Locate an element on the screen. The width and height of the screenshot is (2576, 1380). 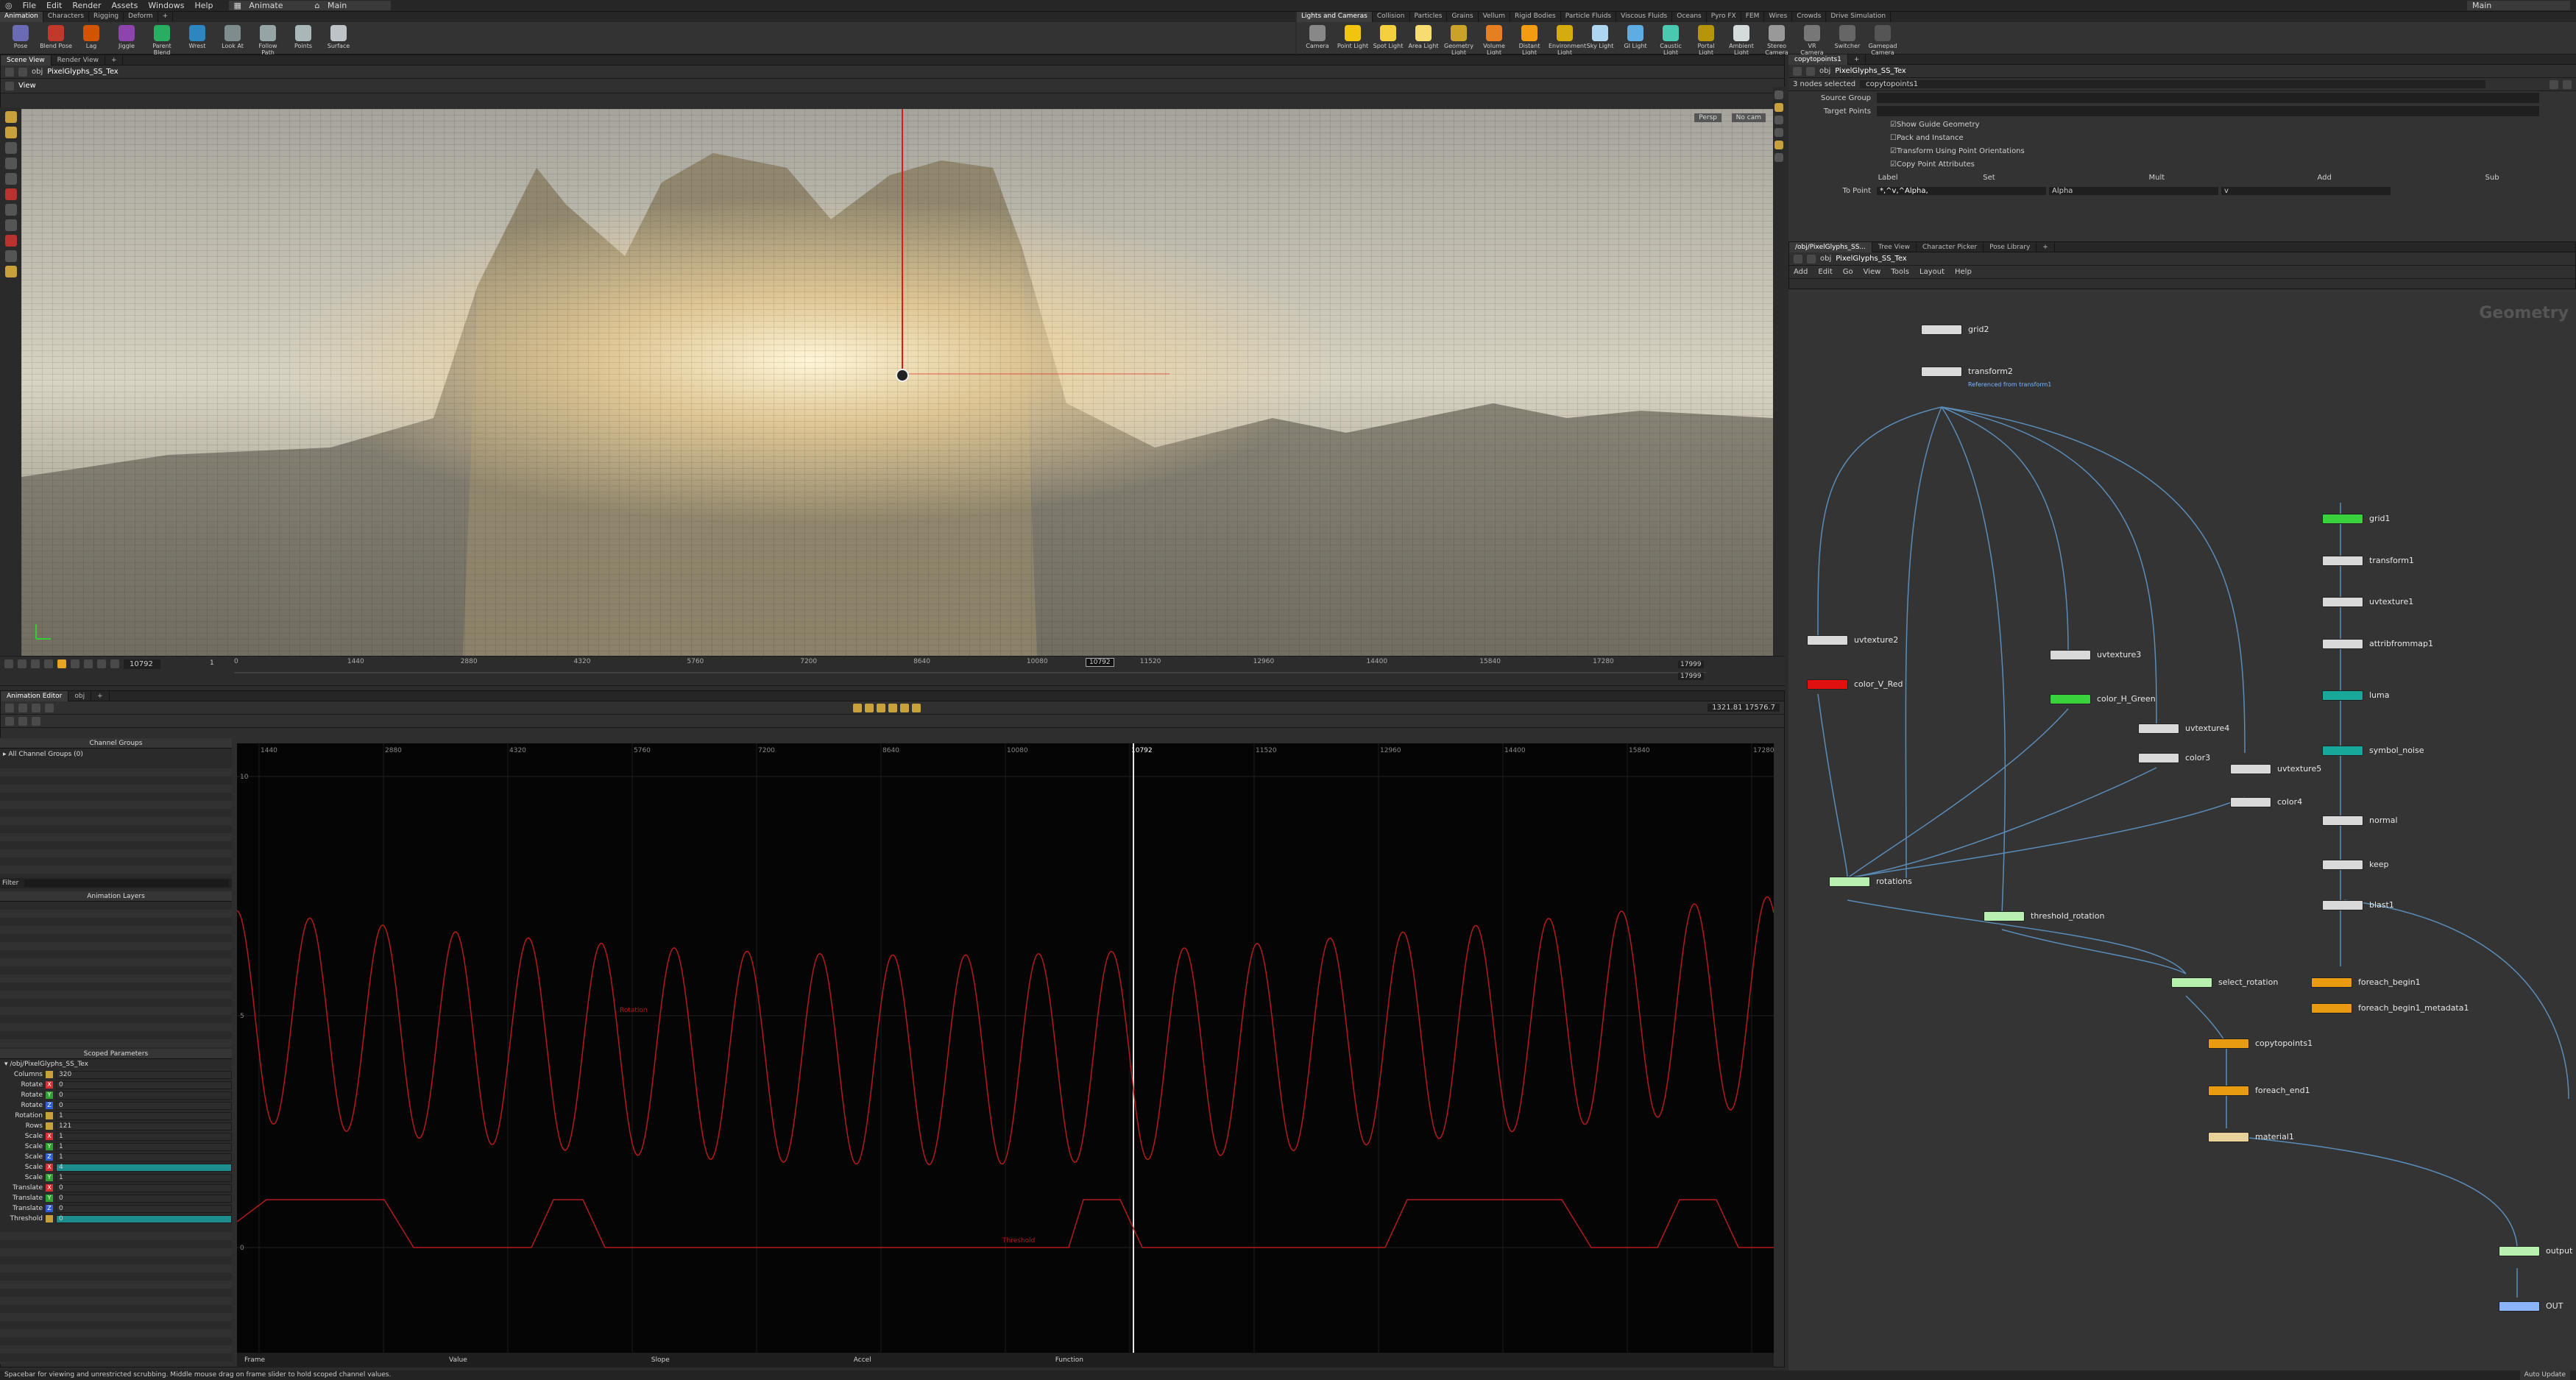
tab-animation-editor: Animation Editor is located at coordinates (35, 695).